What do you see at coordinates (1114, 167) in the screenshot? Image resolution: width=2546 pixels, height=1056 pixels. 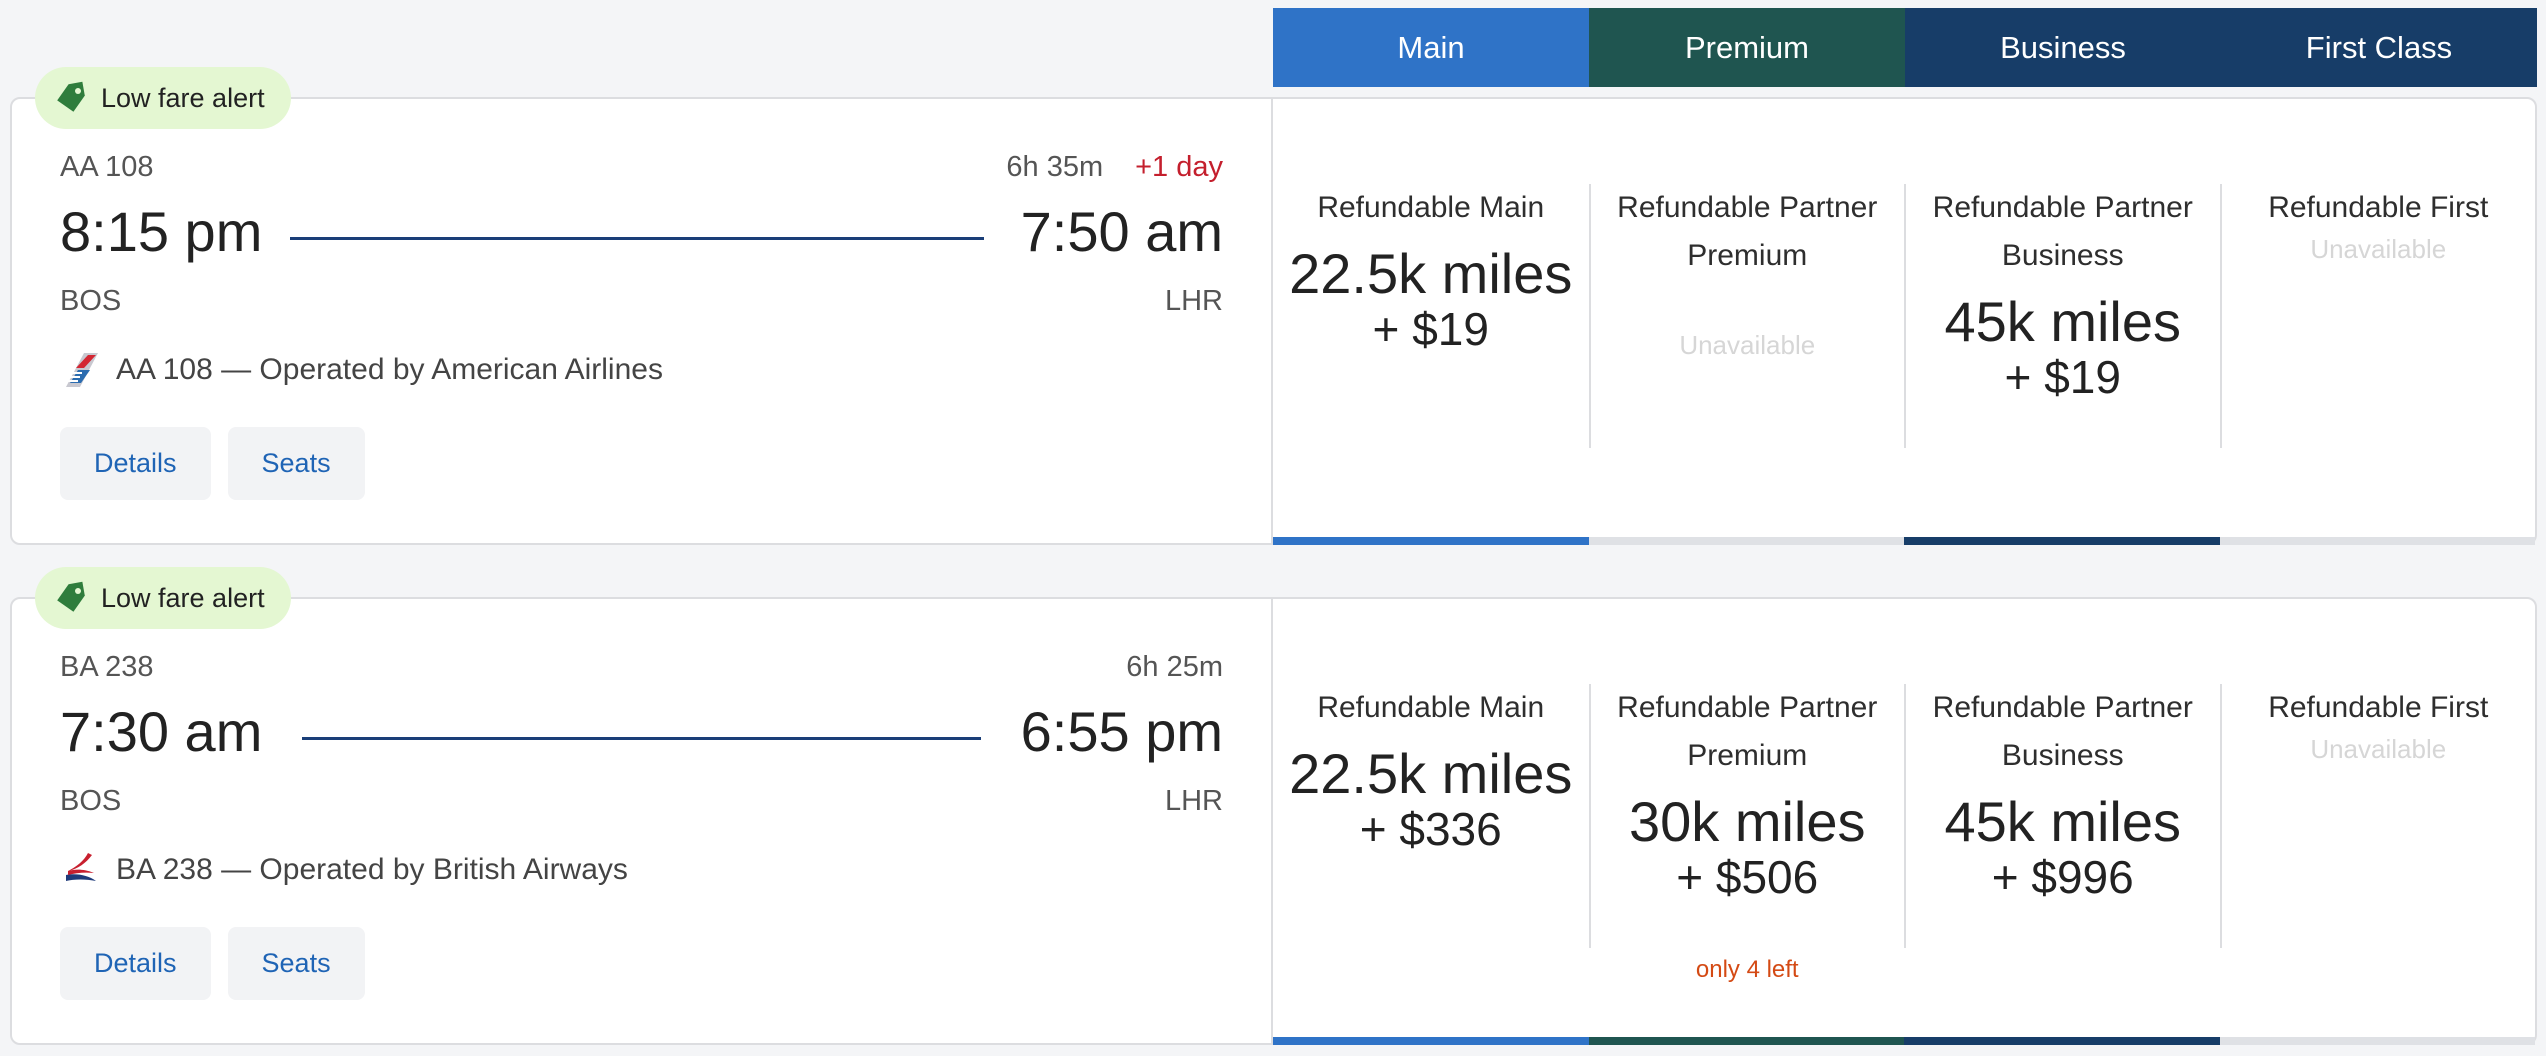 I see `duration-row: 6h 35m +1 day` at bounding box center [1114, 167].